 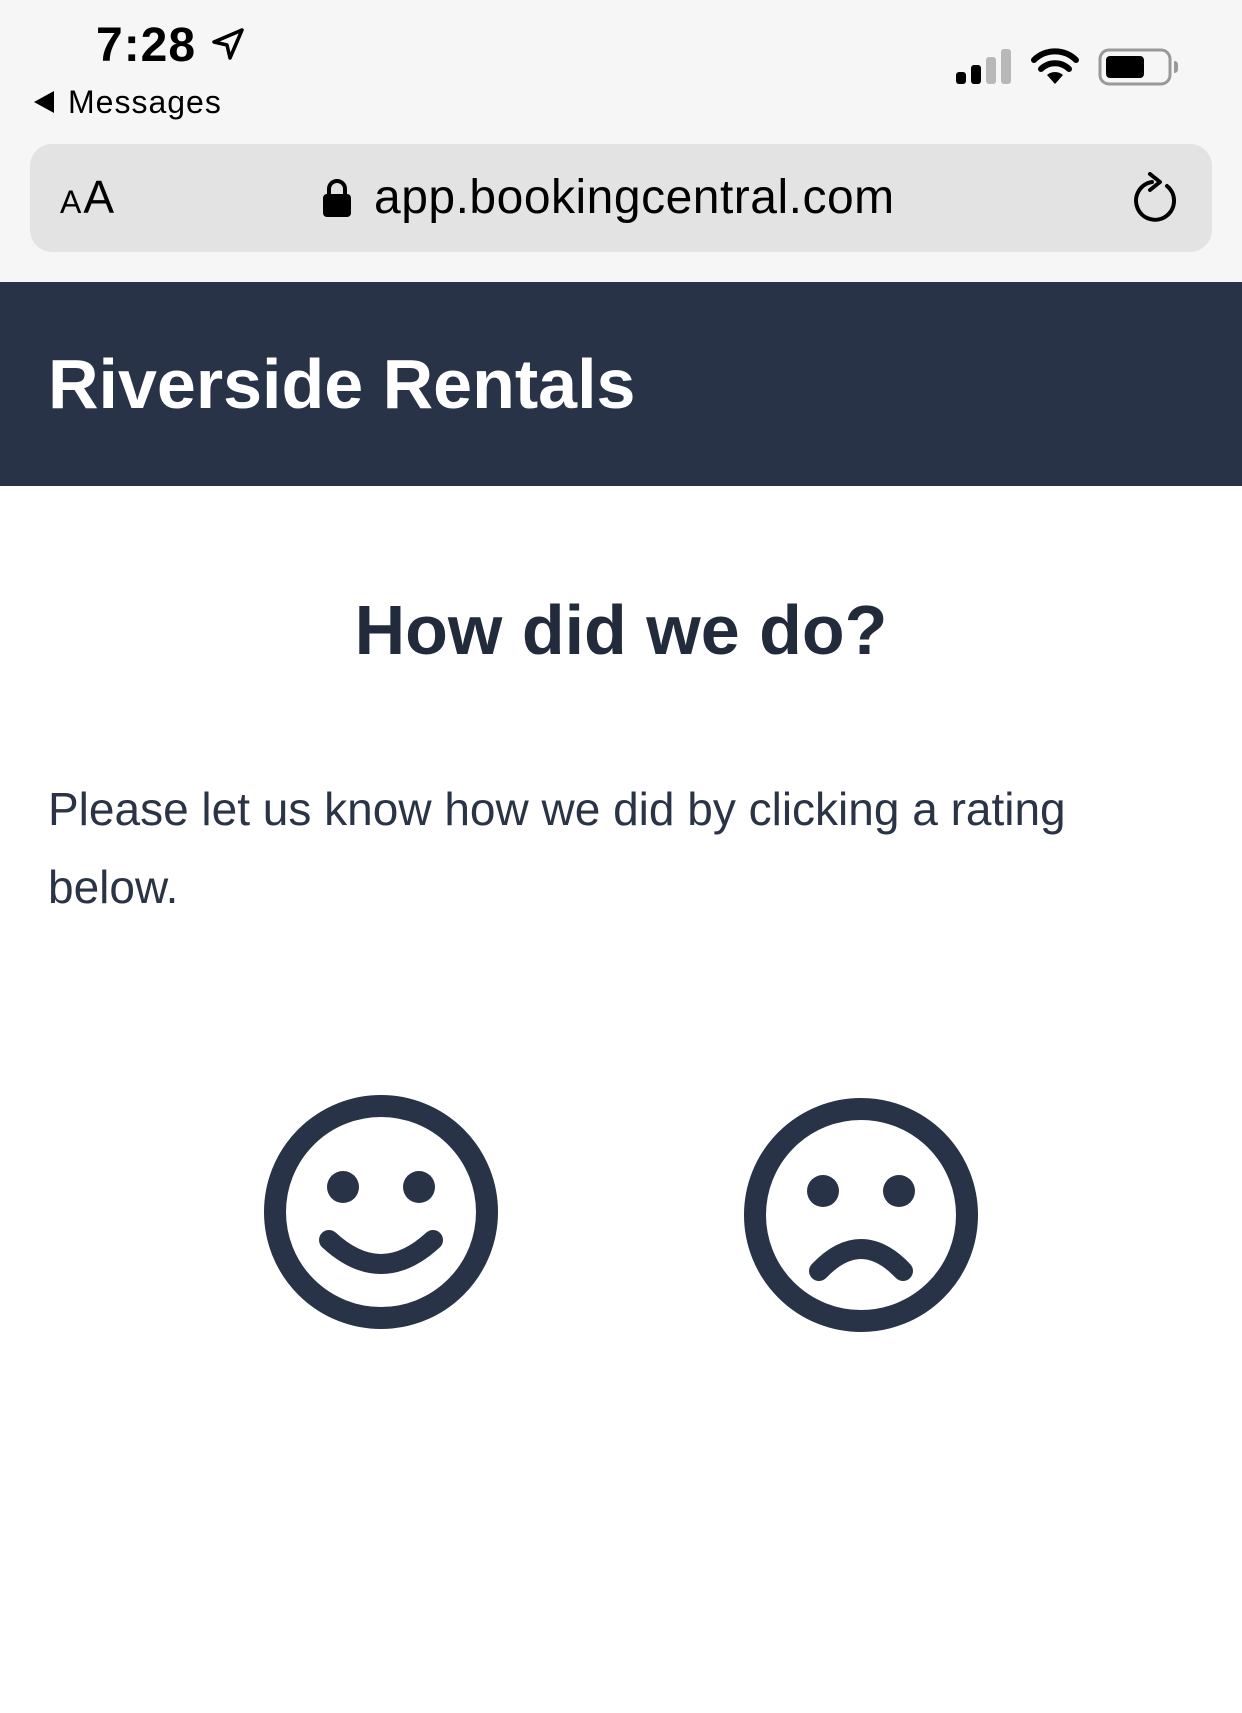 I want to click on back-app-label: Messages, so click(x=145, y=102).